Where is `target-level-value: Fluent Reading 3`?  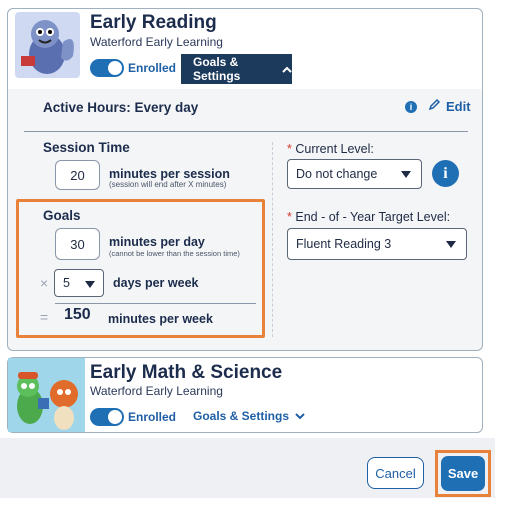 target-level-value: Fluent Reading 3 is located at coordinates (344, 244).